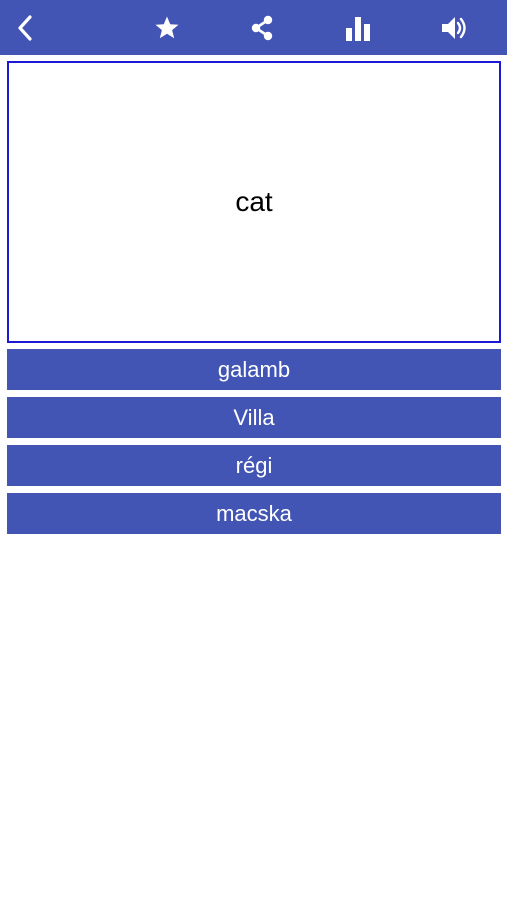 The image size is (507, 900). I want to click on answer-option-3: régi, so click(254, 465).